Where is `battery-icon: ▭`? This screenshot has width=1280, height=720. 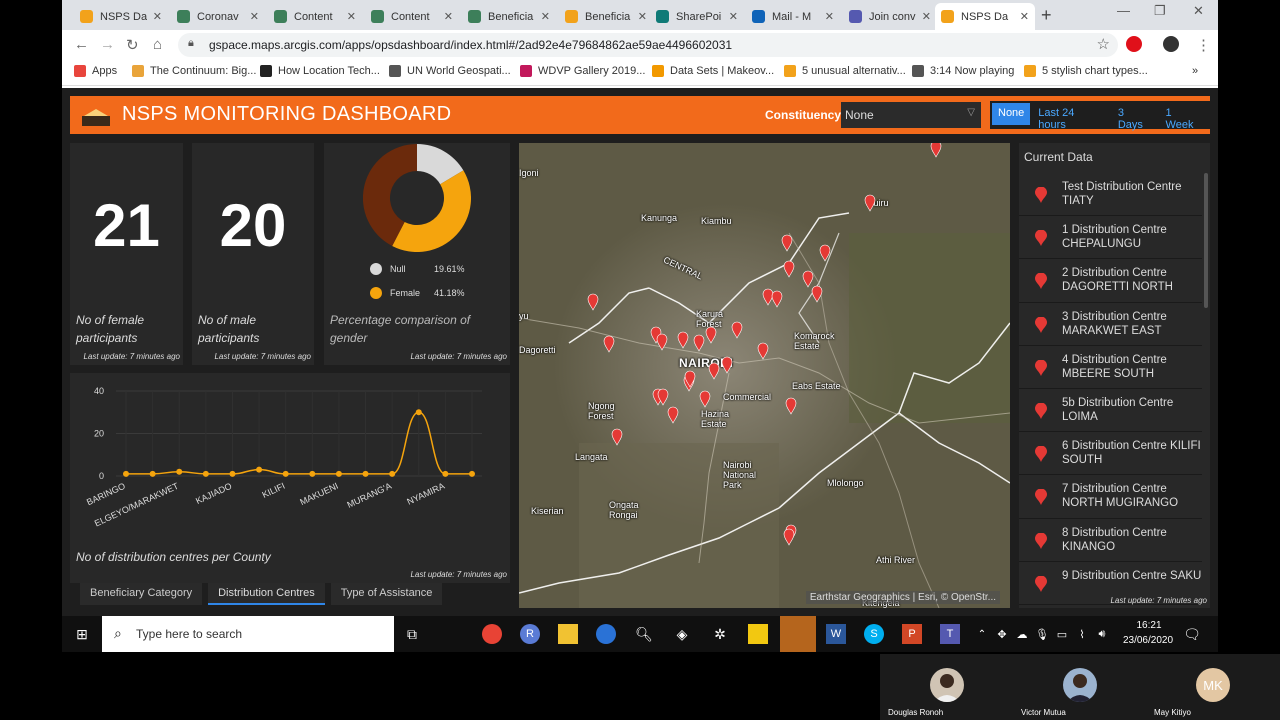
battery-icon: ▭ is located at coordinates (1062, 634).